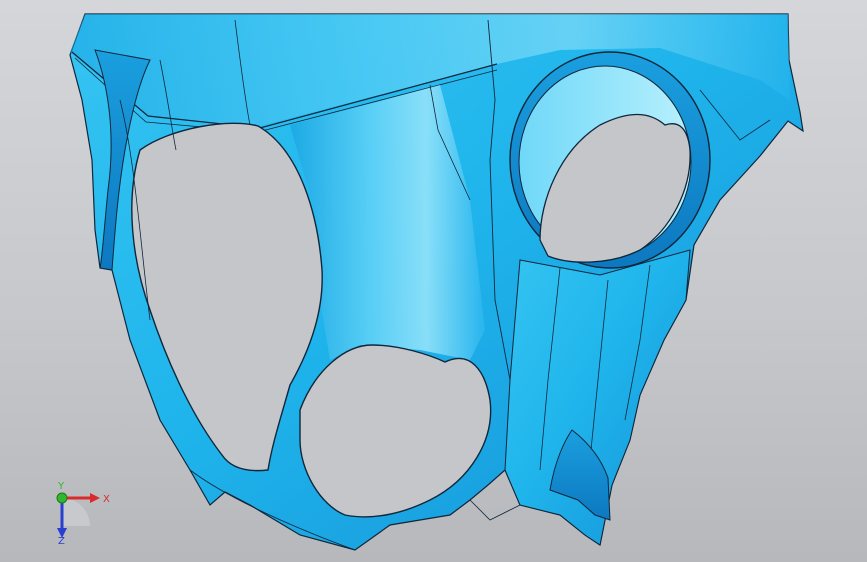  I want to click on z-axis-label: Z, so click(61, 540).